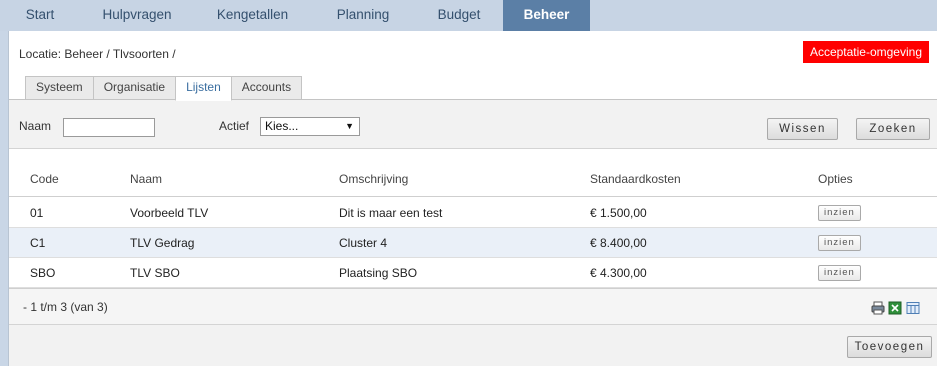 The width and height of the screenshot is (937, 366). I want to click on column-header-code: Code, so click(44, 179).